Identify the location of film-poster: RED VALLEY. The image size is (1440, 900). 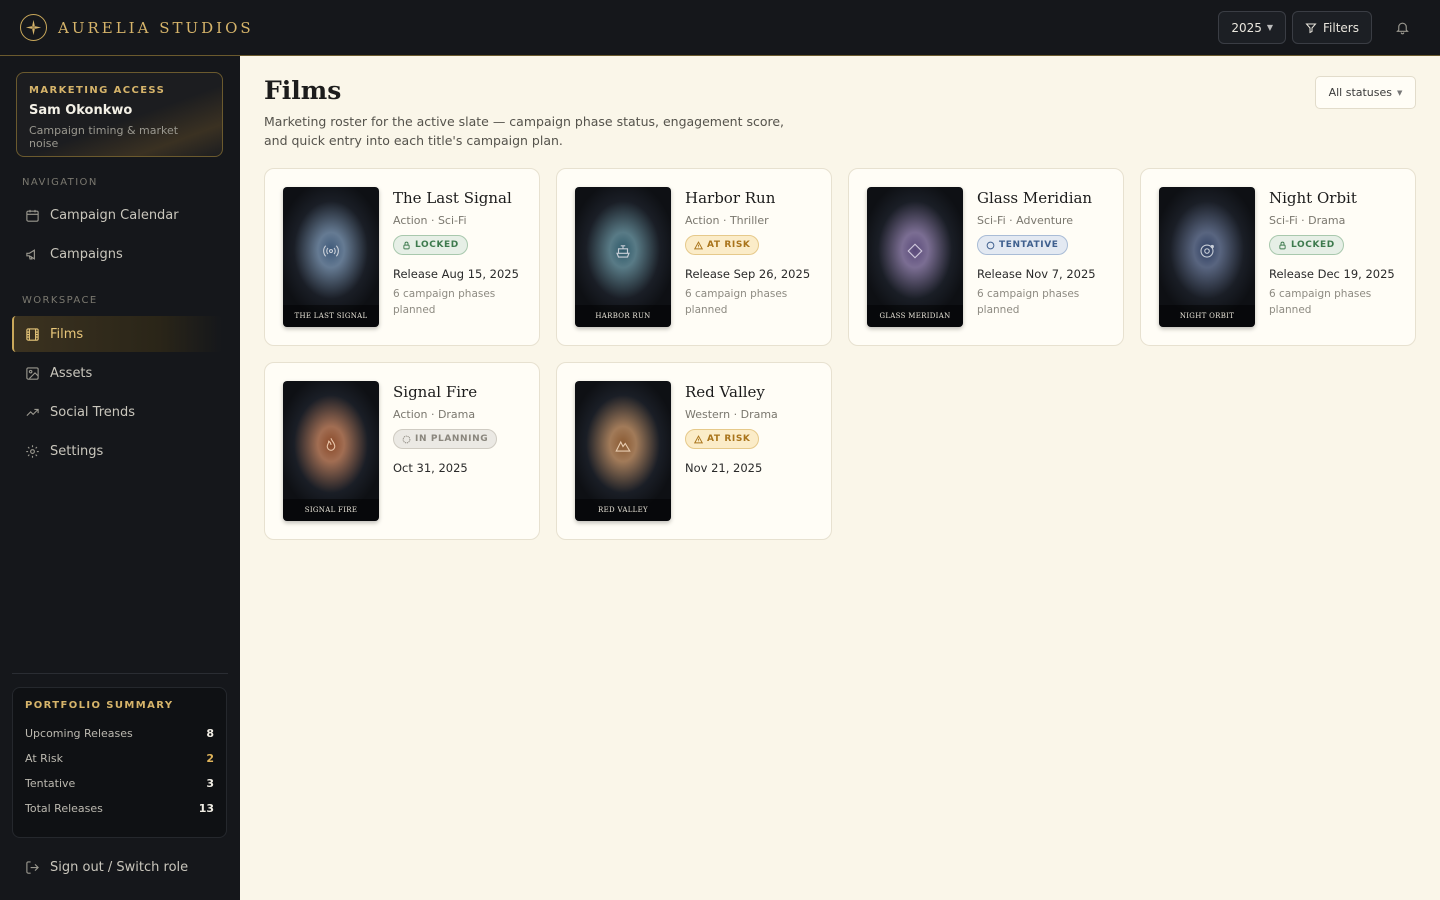
(623, 451).